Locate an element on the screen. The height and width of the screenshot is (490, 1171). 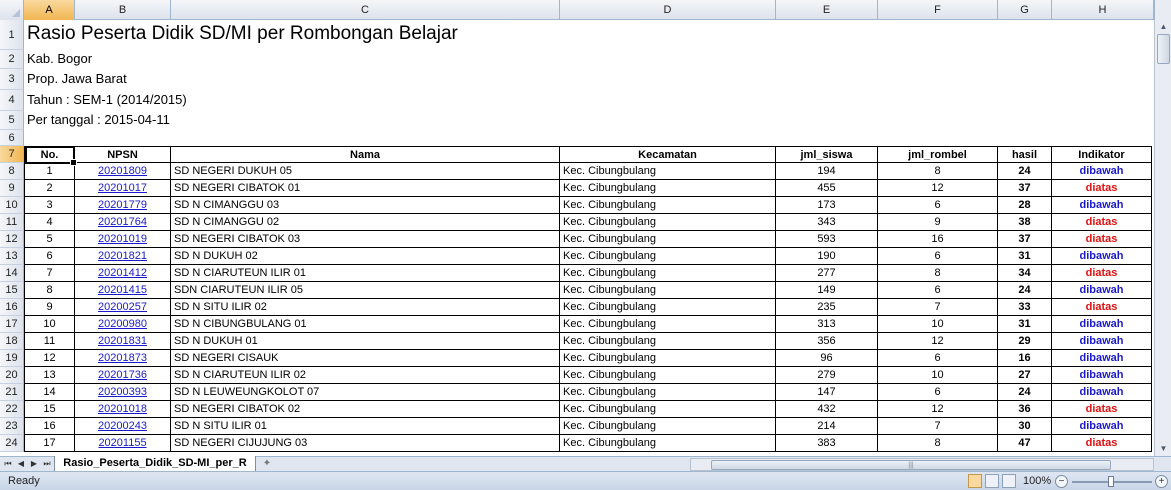
npsn-cell: 20201415 is located at coordinates (123, 290).